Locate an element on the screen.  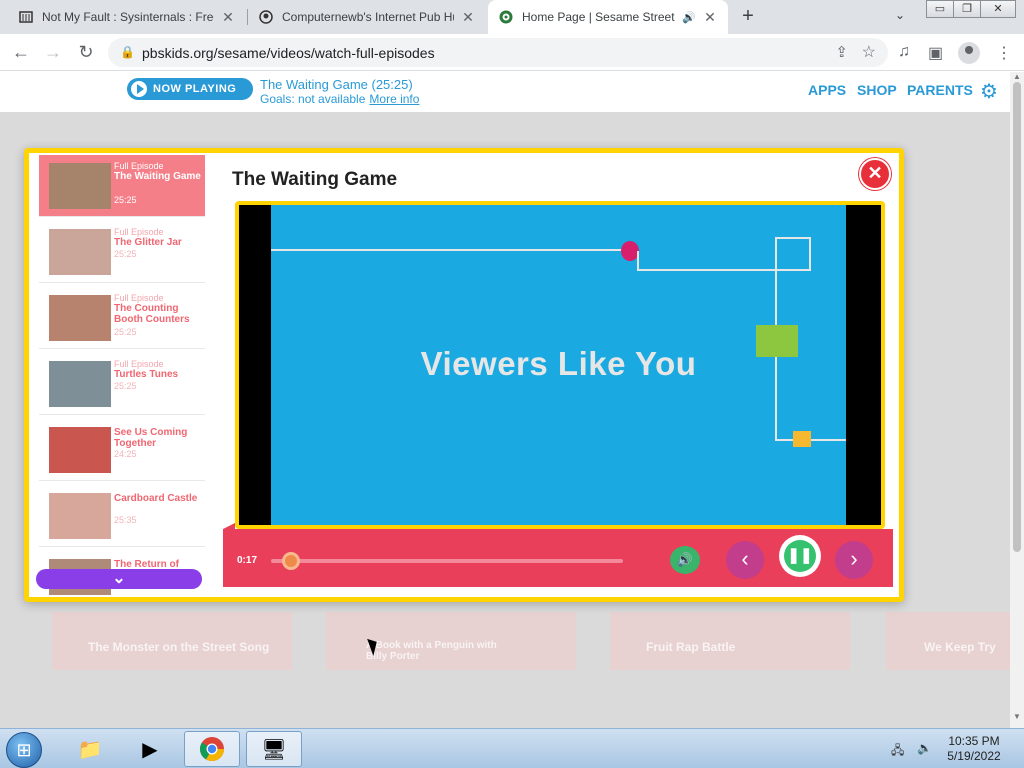
forward-icon: → is located at coordinates (53, 53).